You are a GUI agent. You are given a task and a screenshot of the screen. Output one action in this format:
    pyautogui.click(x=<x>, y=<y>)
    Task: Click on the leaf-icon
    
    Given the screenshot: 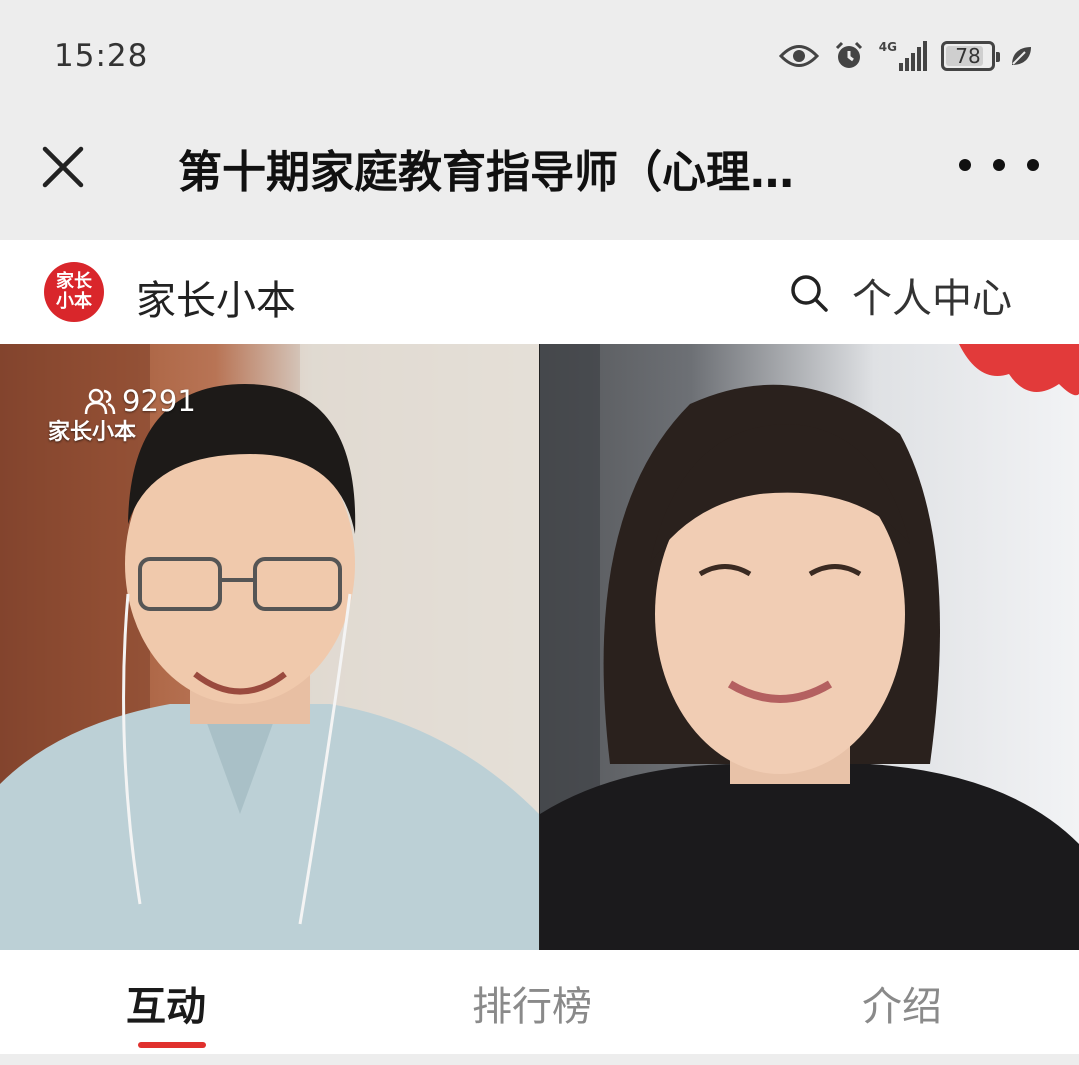 What is the action you would take?
    pyautogui.click(x=1021, y=56)
    